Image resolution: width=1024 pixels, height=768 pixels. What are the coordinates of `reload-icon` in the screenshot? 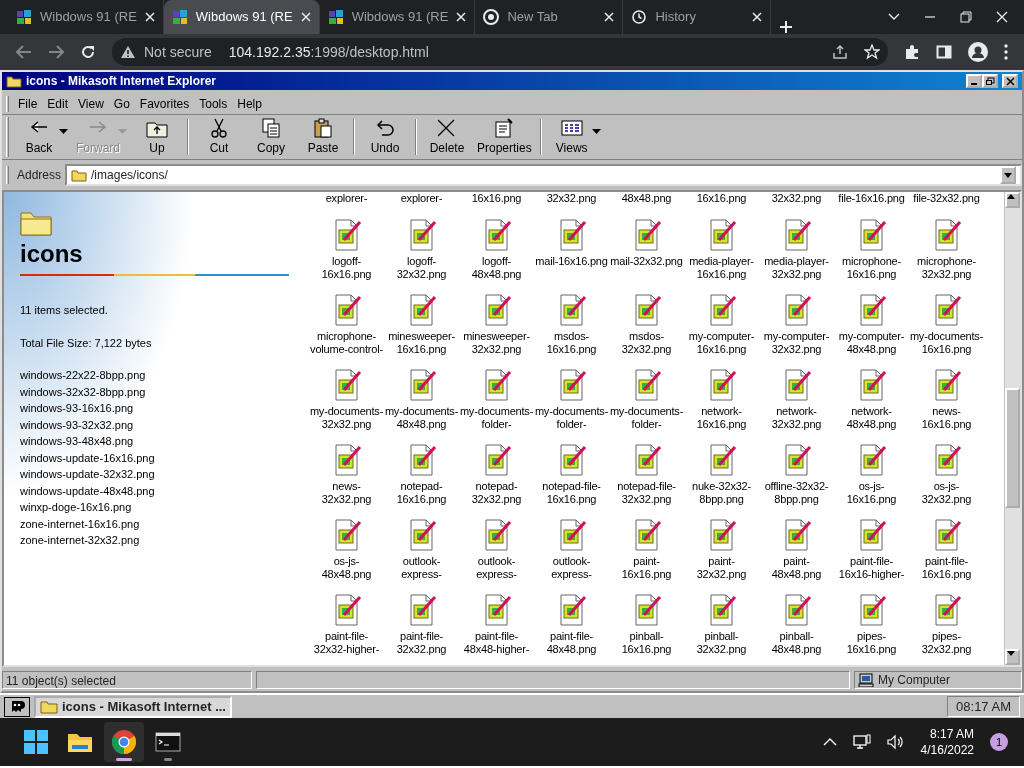 It's located at (88, 52).